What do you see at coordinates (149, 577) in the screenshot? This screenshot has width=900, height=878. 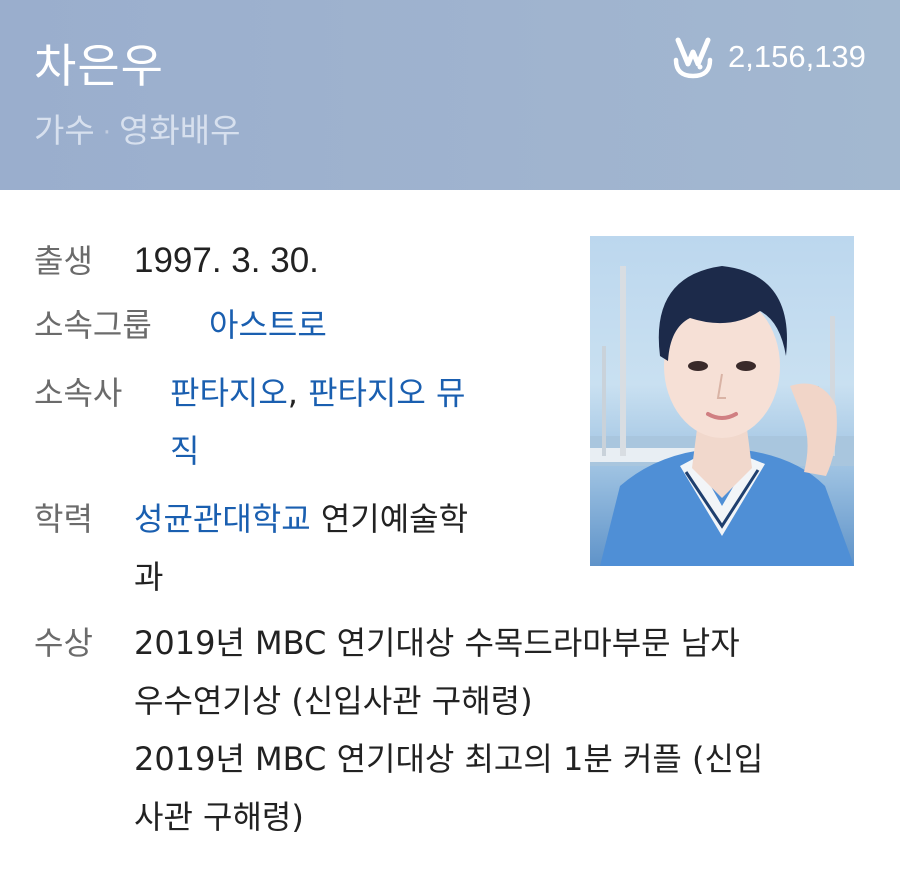 I see `education-major-cont: 과` at bounding box center [149, 577].